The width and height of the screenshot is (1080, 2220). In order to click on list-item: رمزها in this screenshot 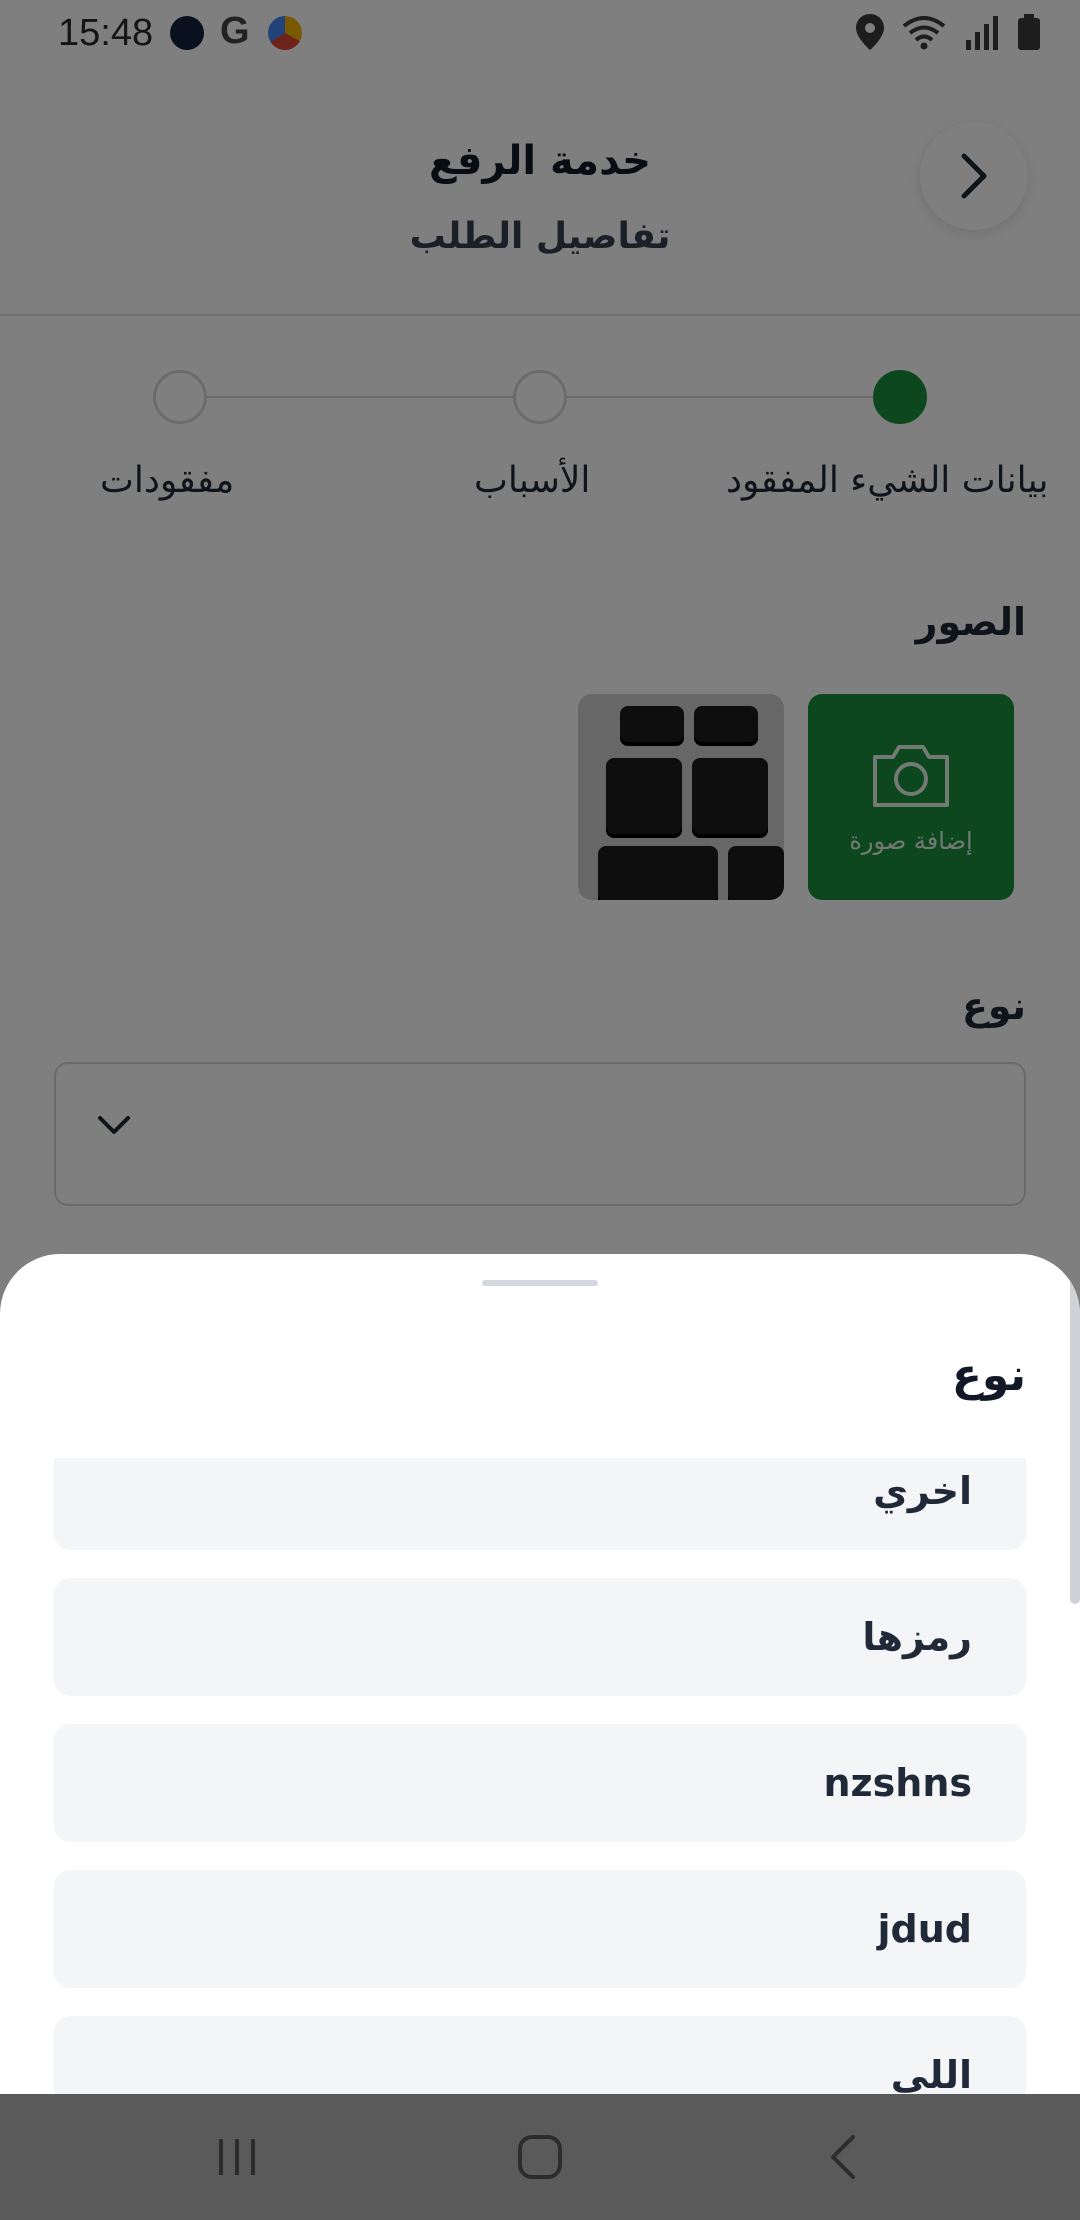, I will do `click(540, 1637)`.